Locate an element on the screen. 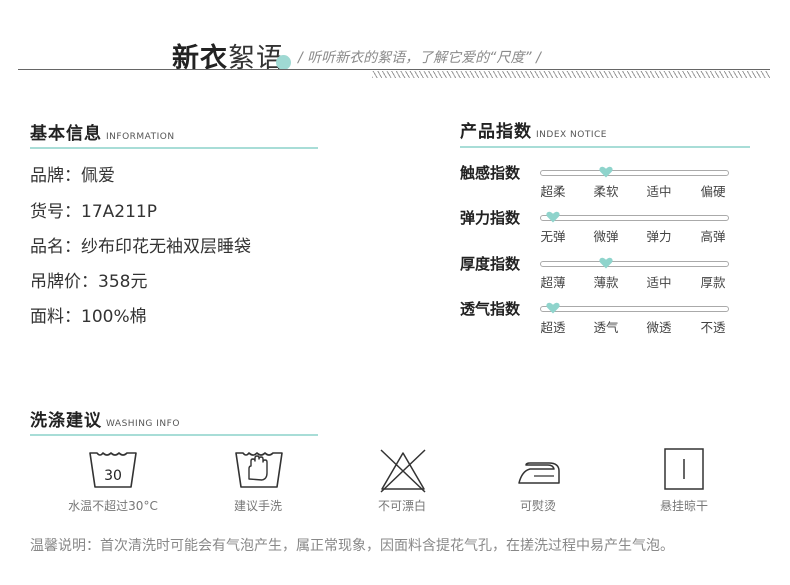  index-option: 厚款 is located at coordinates (713, 282).